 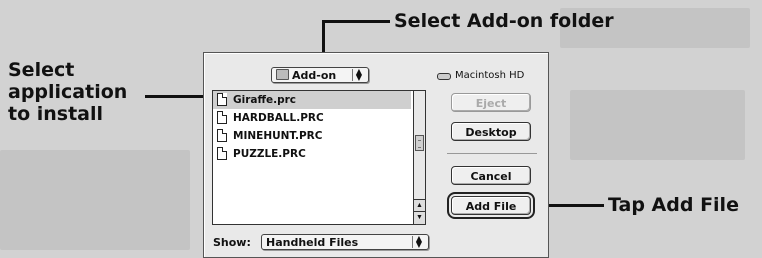 What do you see at coordinates (419, 157) in the screenshot?
I see `vertical-scrollbar: ▲ ▼` at bounding box center [419, 157].